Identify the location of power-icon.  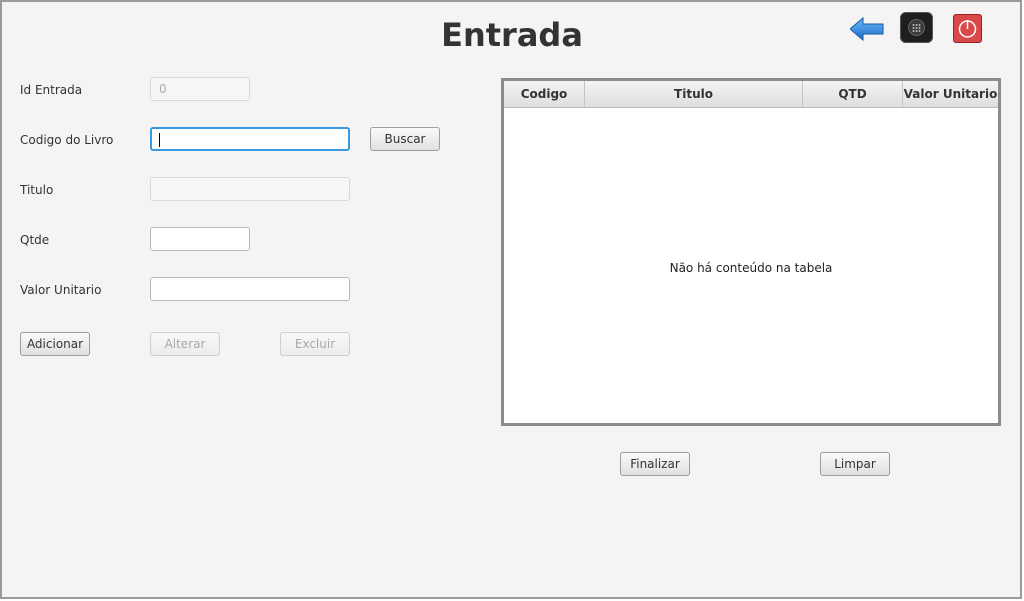
(967, 28).